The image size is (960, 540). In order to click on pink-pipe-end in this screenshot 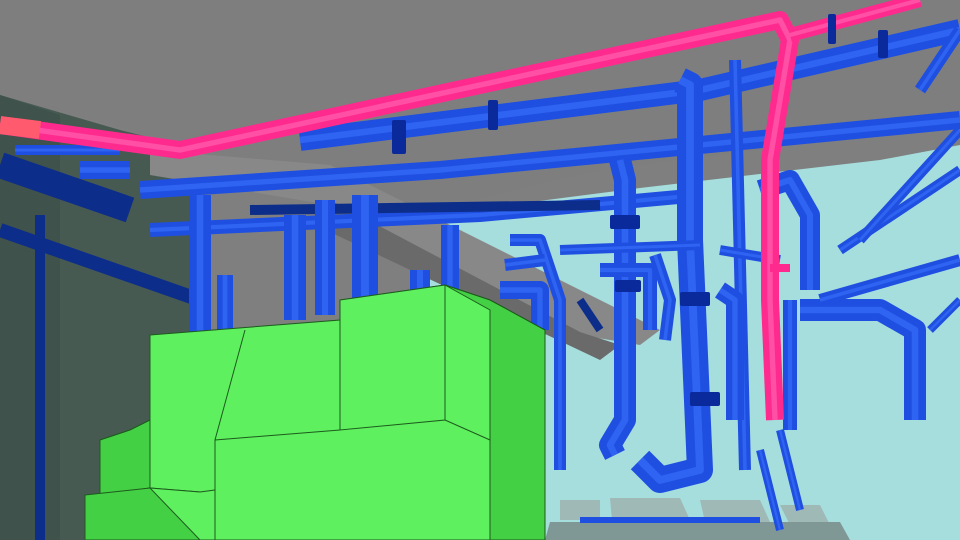, I will do `click(21, 127)`.